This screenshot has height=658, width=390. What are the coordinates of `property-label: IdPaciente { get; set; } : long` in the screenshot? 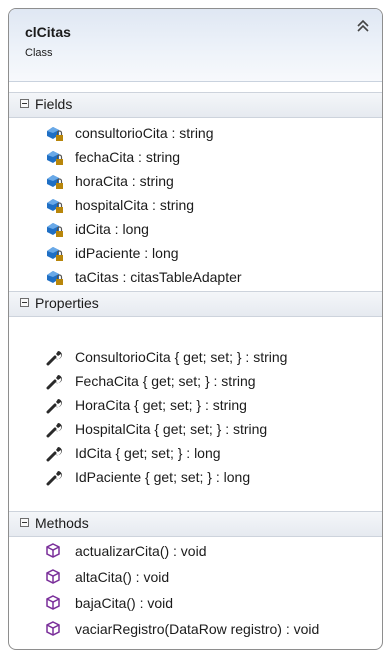 It's located at (163, 477).